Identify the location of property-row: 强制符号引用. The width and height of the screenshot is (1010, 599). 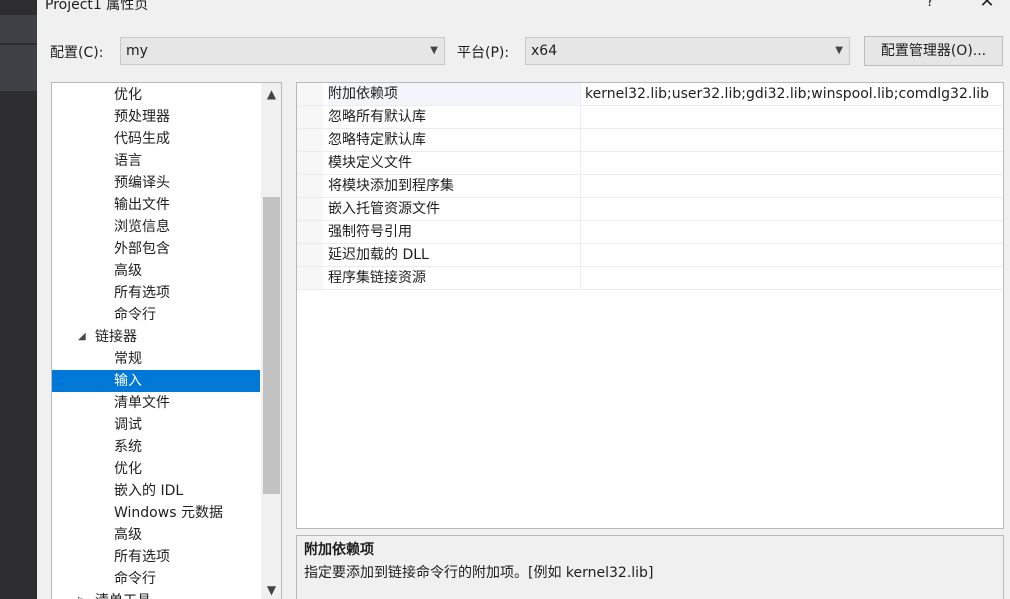
(650, 232).